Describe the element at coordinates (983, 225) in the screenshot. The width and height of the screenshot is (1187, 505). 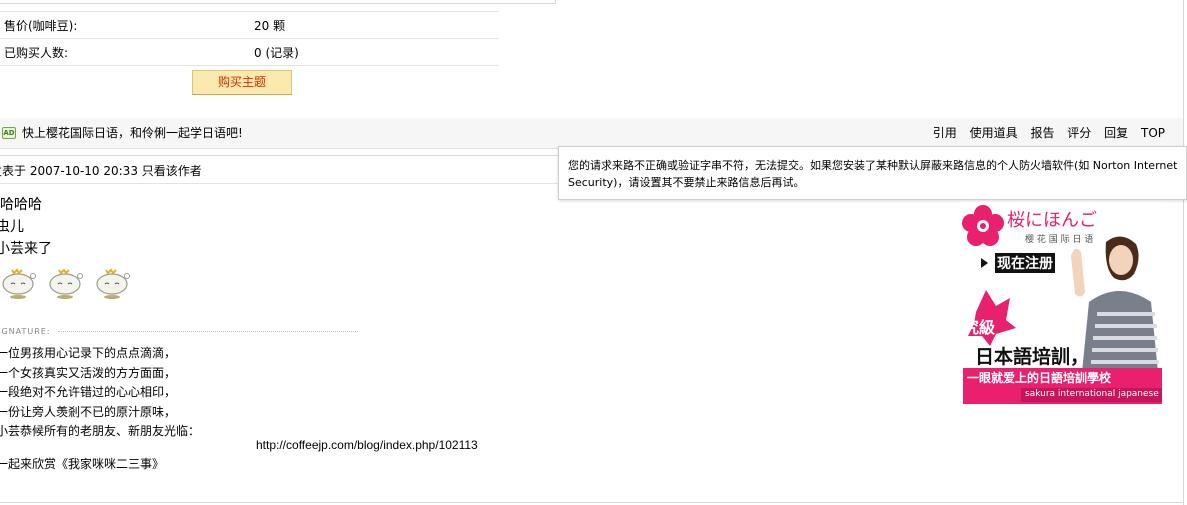
I see `sakura-flower-icon` at that location.